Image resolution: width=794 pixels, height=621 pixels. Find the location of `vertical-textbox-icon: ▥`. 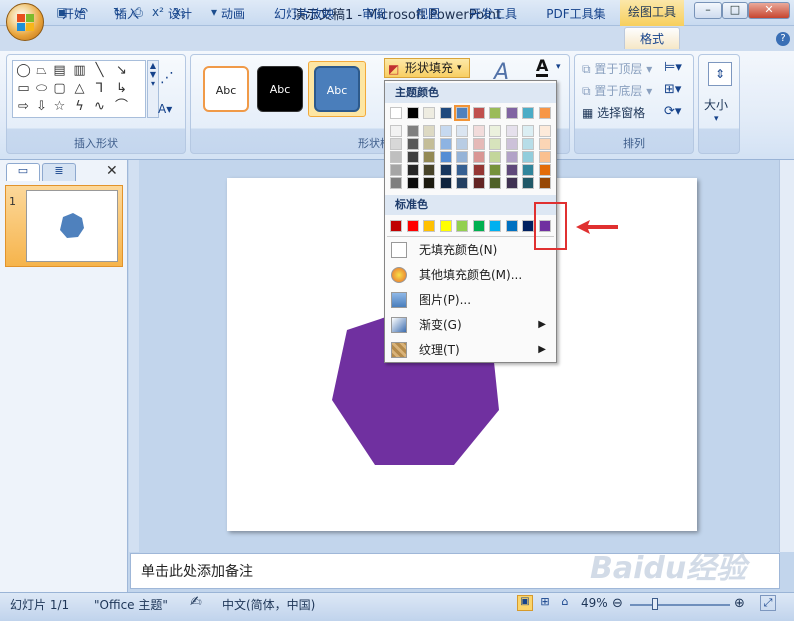

vertical-textbox-icon: ▥ is located at coordinates (79, 71).